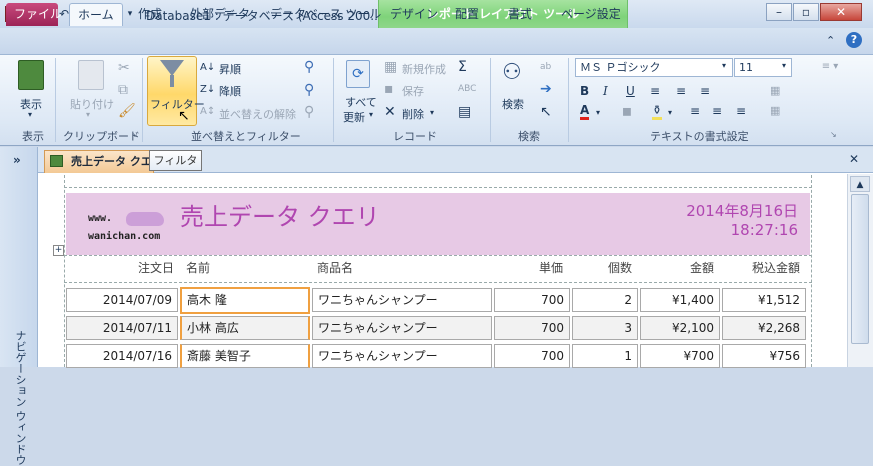 The height and width of the screenshot is (466, 873). I want to click on font-name-combobox: ＭＳ Ｐゴシック, so click(654, 67).